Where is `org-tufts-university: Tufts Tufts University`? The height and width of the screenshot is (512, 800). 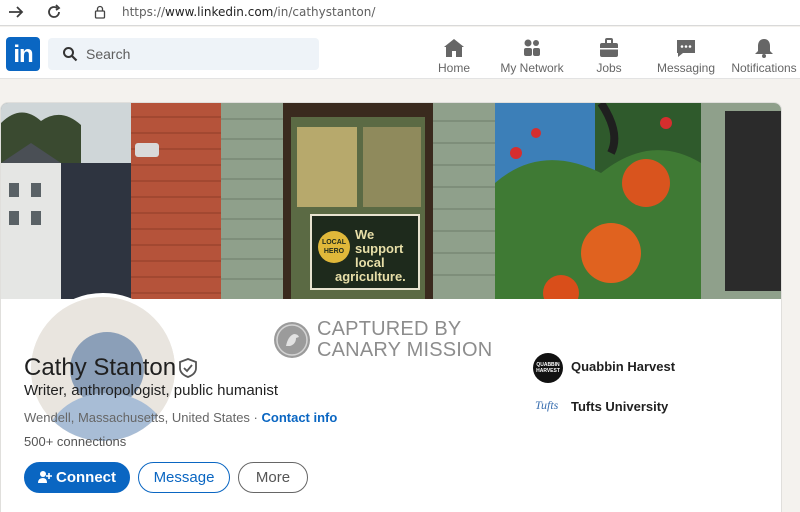
org-tufts-university: Tufts Tufts University is located at coordinates (653, 407).